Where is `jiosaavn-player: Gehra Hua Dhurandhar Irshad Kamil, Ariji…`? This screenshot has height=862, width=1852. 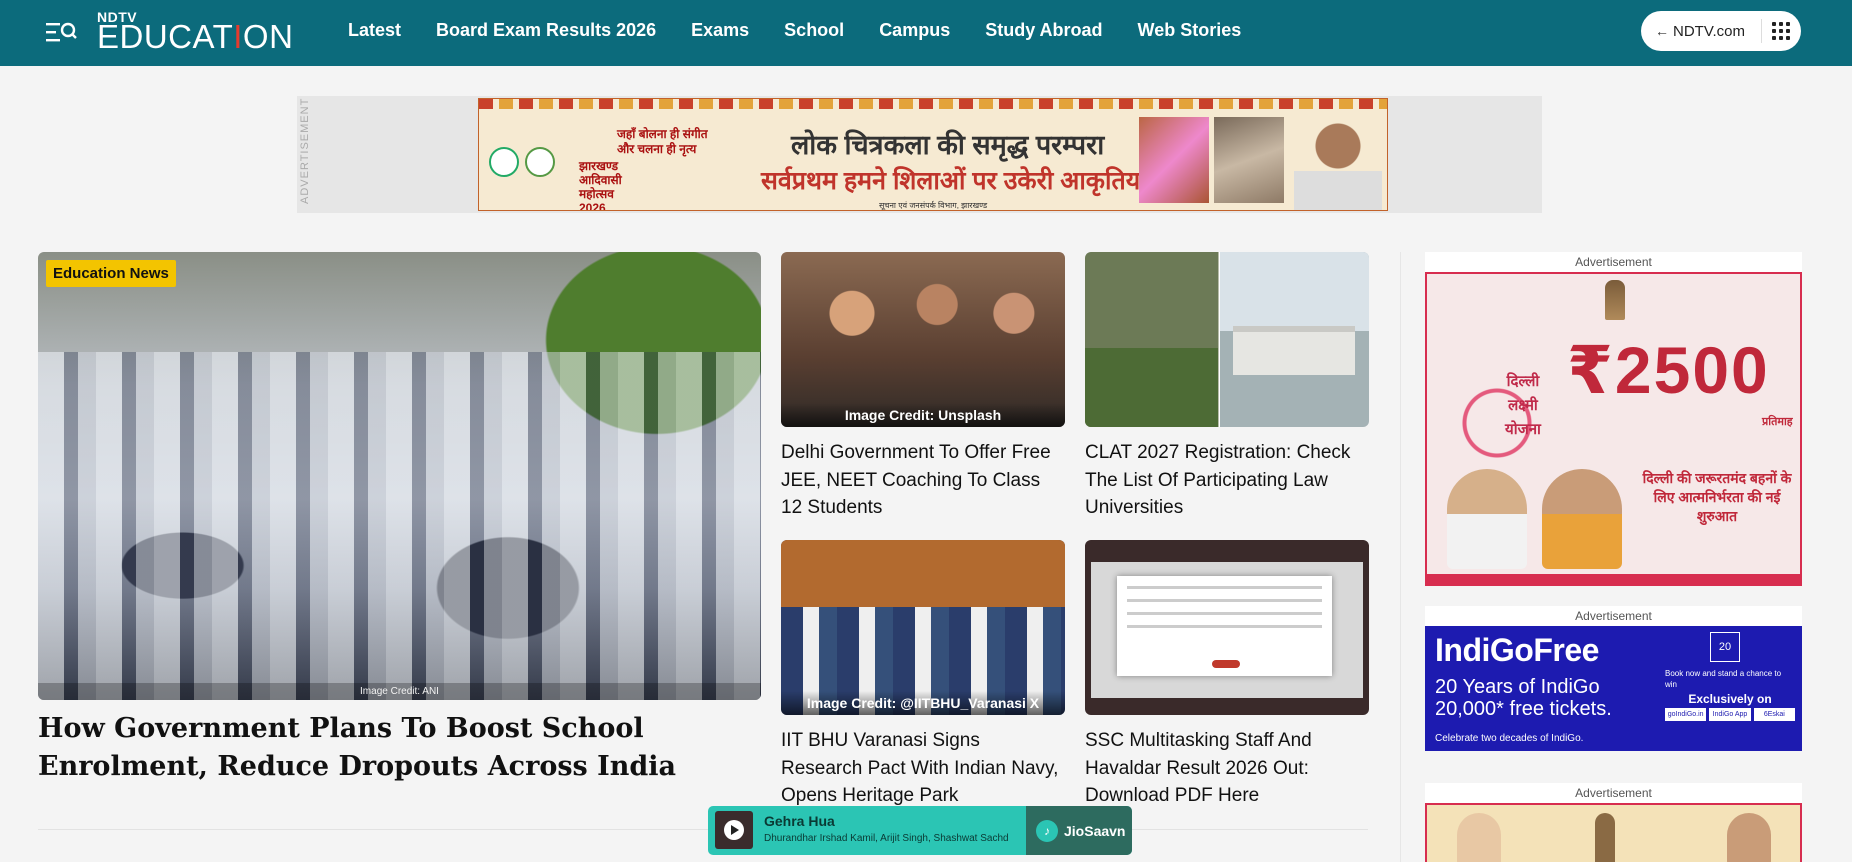
jiosaavn-player: Gehra Hua Dhurandhar Irshad Kamil, Ariji… is located at coordinates (920, 830).